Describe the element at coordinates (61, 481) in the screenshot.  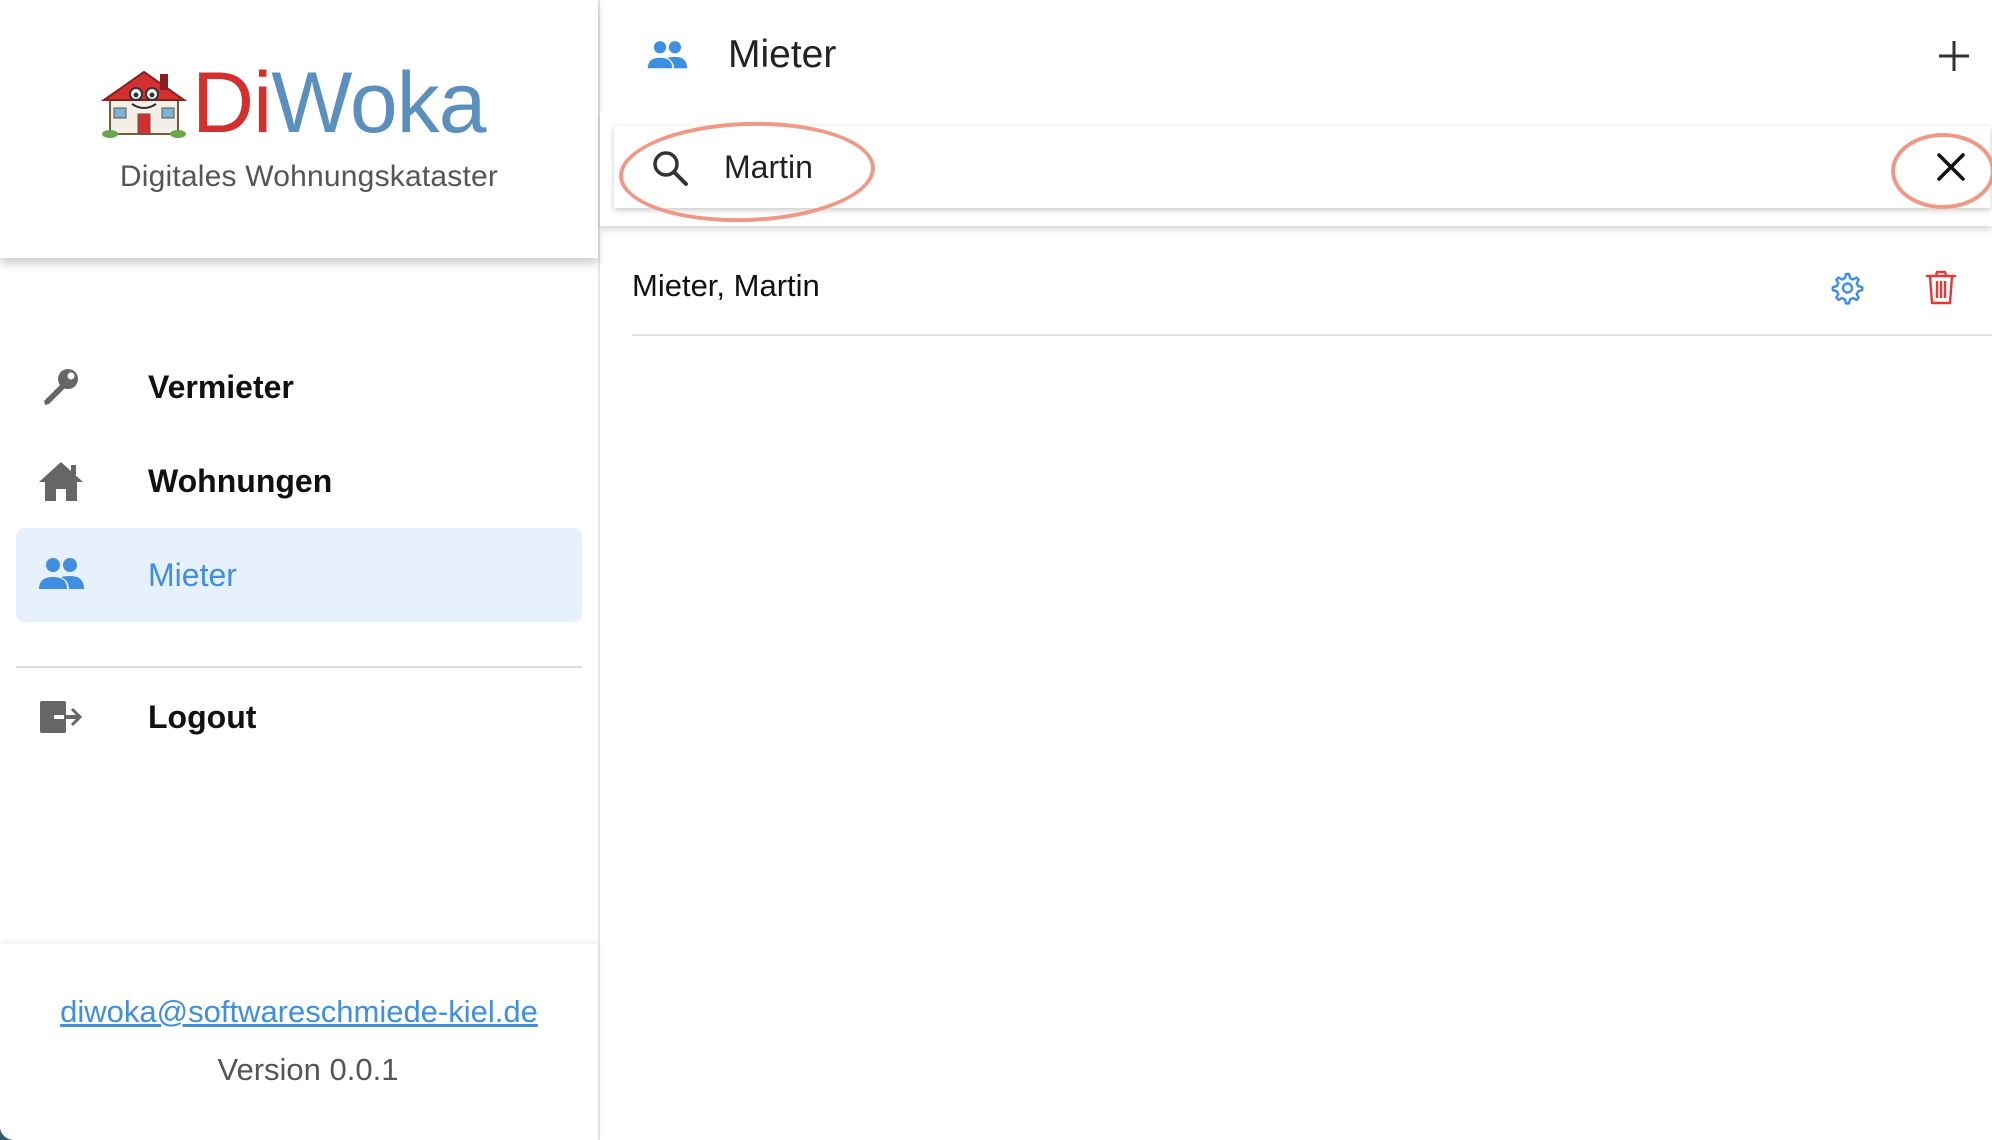
I see `home-icon` at that location.